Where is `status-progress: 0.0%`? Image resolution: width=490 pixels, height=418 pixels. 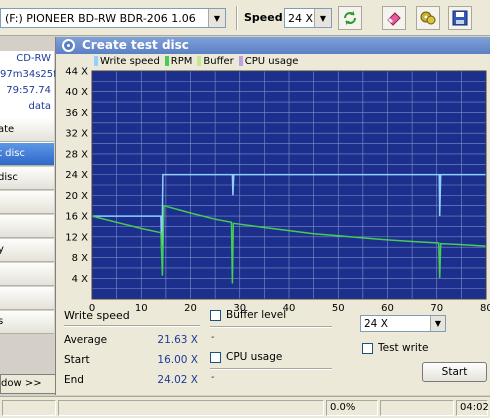
status-progress: 0.0% is located at coordinates (352, 408).